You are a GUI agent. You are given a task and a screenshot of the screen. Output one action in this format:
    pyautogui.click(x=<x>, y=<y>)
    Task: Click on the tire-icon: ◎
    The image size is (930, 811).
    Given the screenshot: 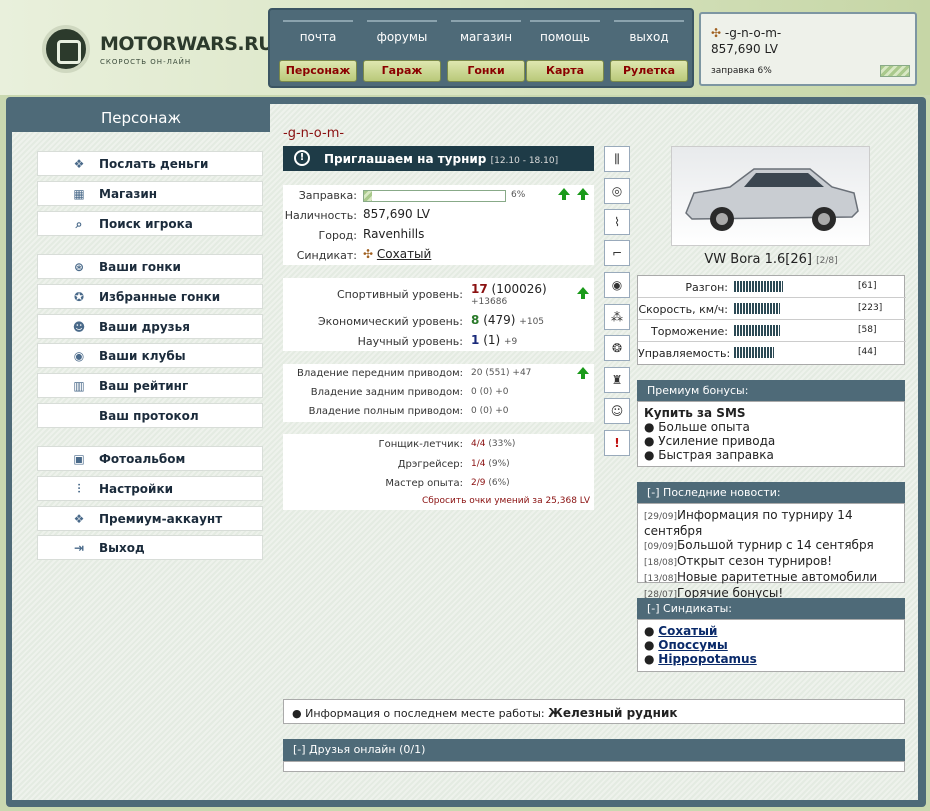 What is the action you would take?
    pyautogui.click(x=617, y=191)
    